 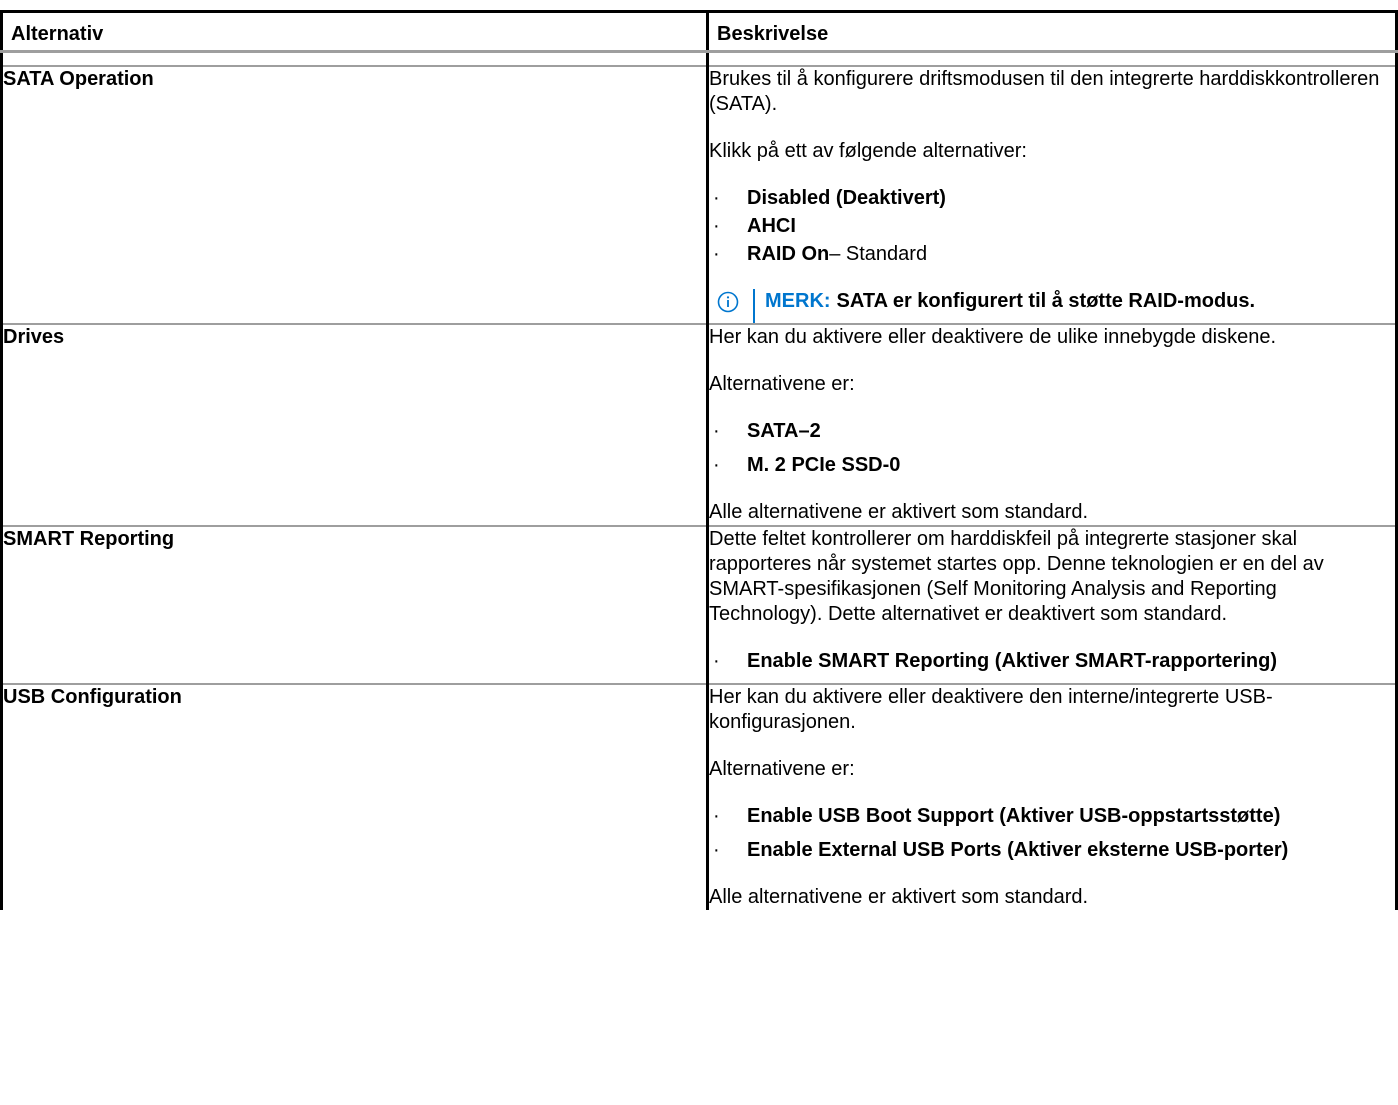 I want to click on table-header-row: Alternativ Beskrivelse, so click(x=699, y=31).